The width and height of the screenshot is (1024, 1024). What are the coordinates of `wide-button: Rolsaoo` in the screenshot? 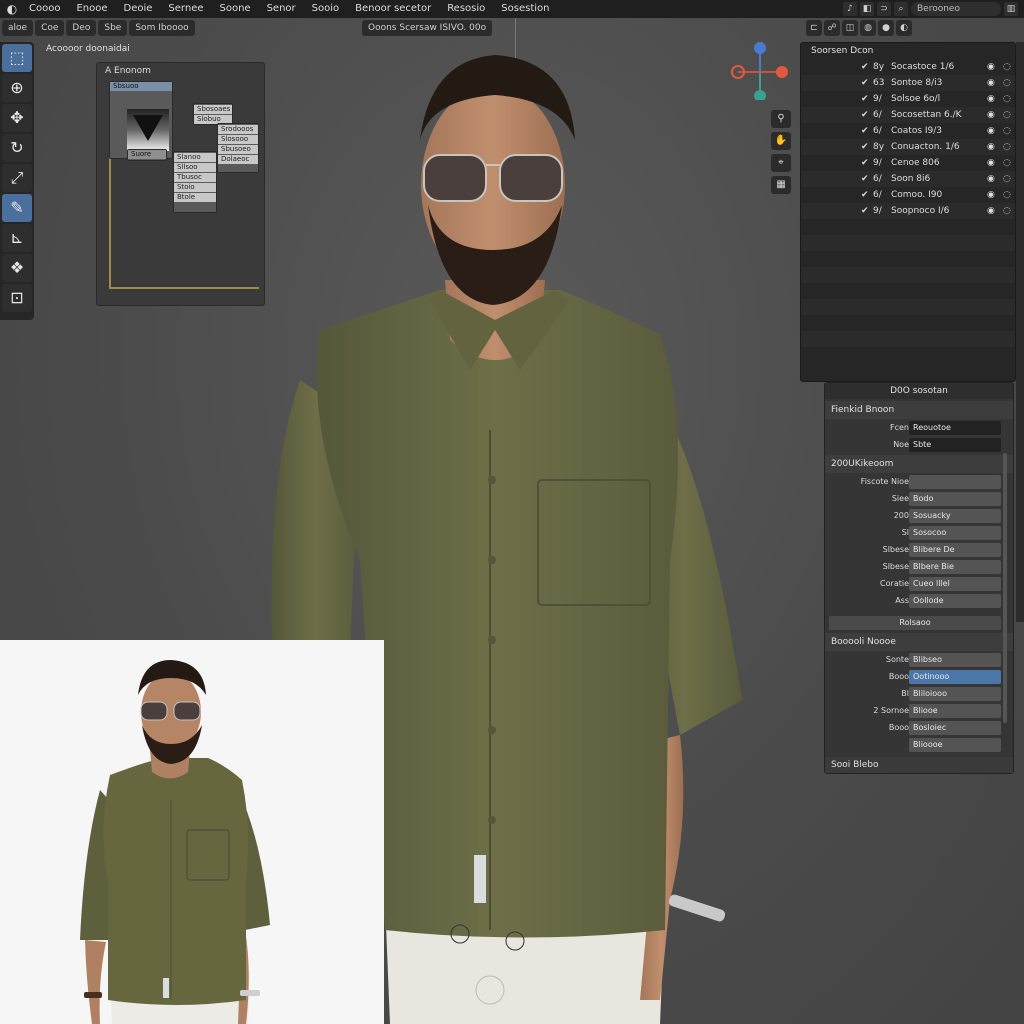 It's located at (915, 623).